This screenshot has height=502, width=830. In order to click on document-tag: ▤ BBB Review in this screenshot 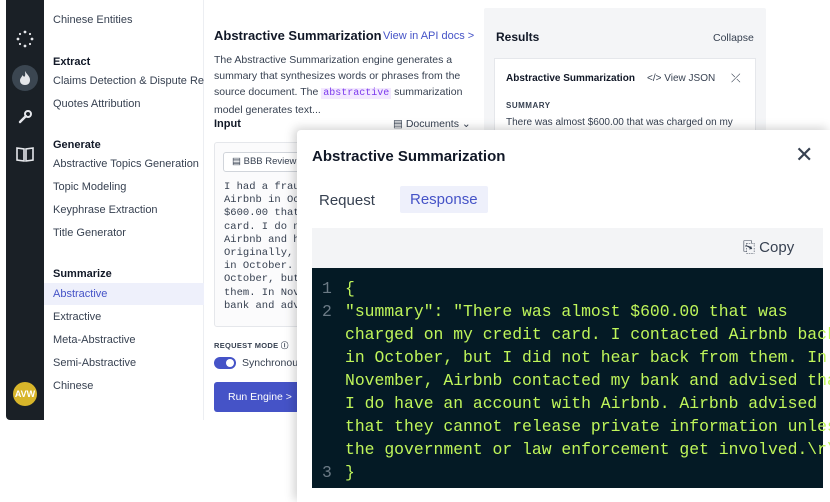, I will do `click(264, 162)`.